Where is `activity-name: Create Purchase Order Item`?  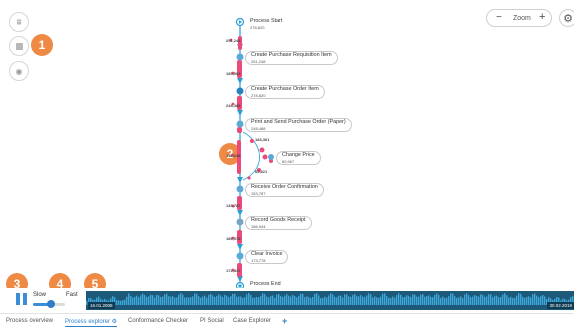 activity-name: Create Purchase Order Item is located at coordinates (285, 89).